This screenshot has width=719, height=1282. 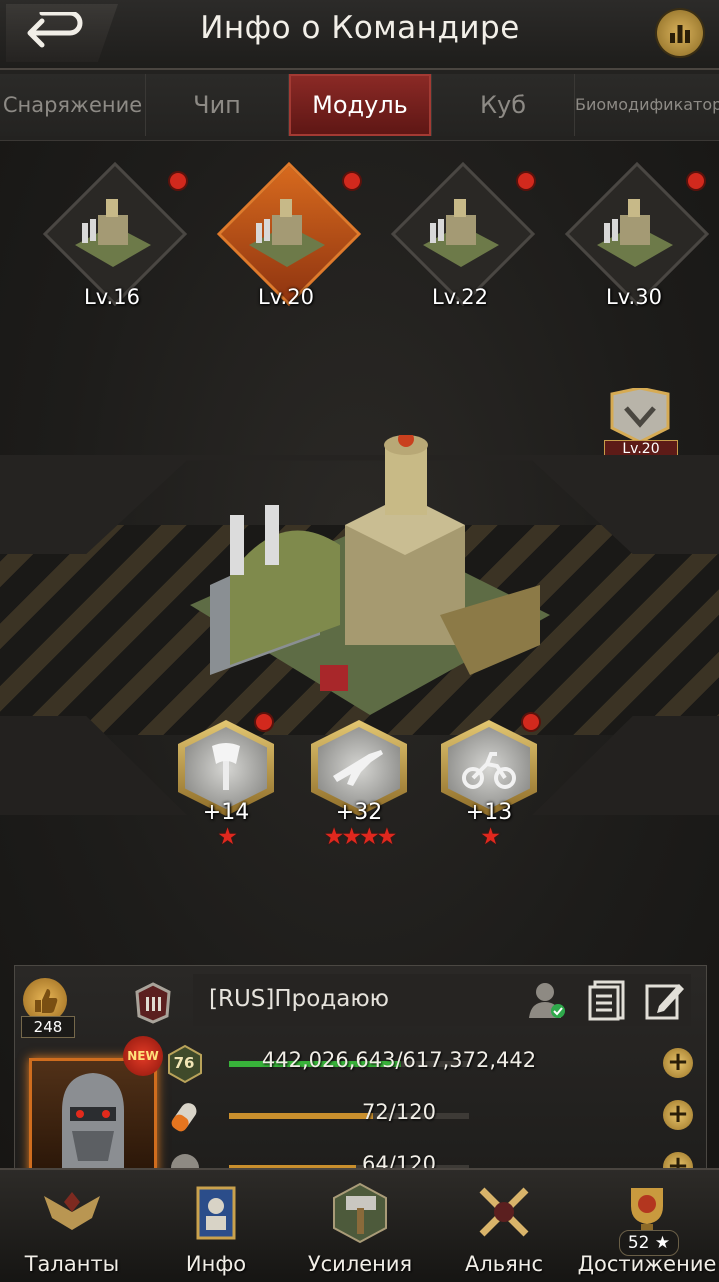 I want to click on header-bar: Инфо о Командире, so click(x=359, y=35).